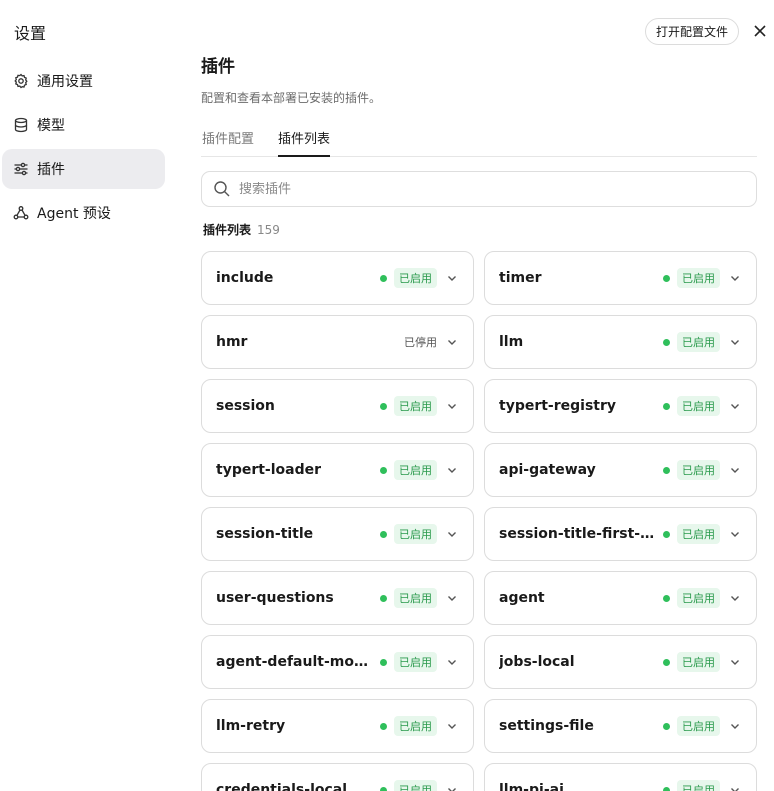 The height and width of the screenshot is (791, 774). I want to click on plugin-name: hmr, so click(232, 342).